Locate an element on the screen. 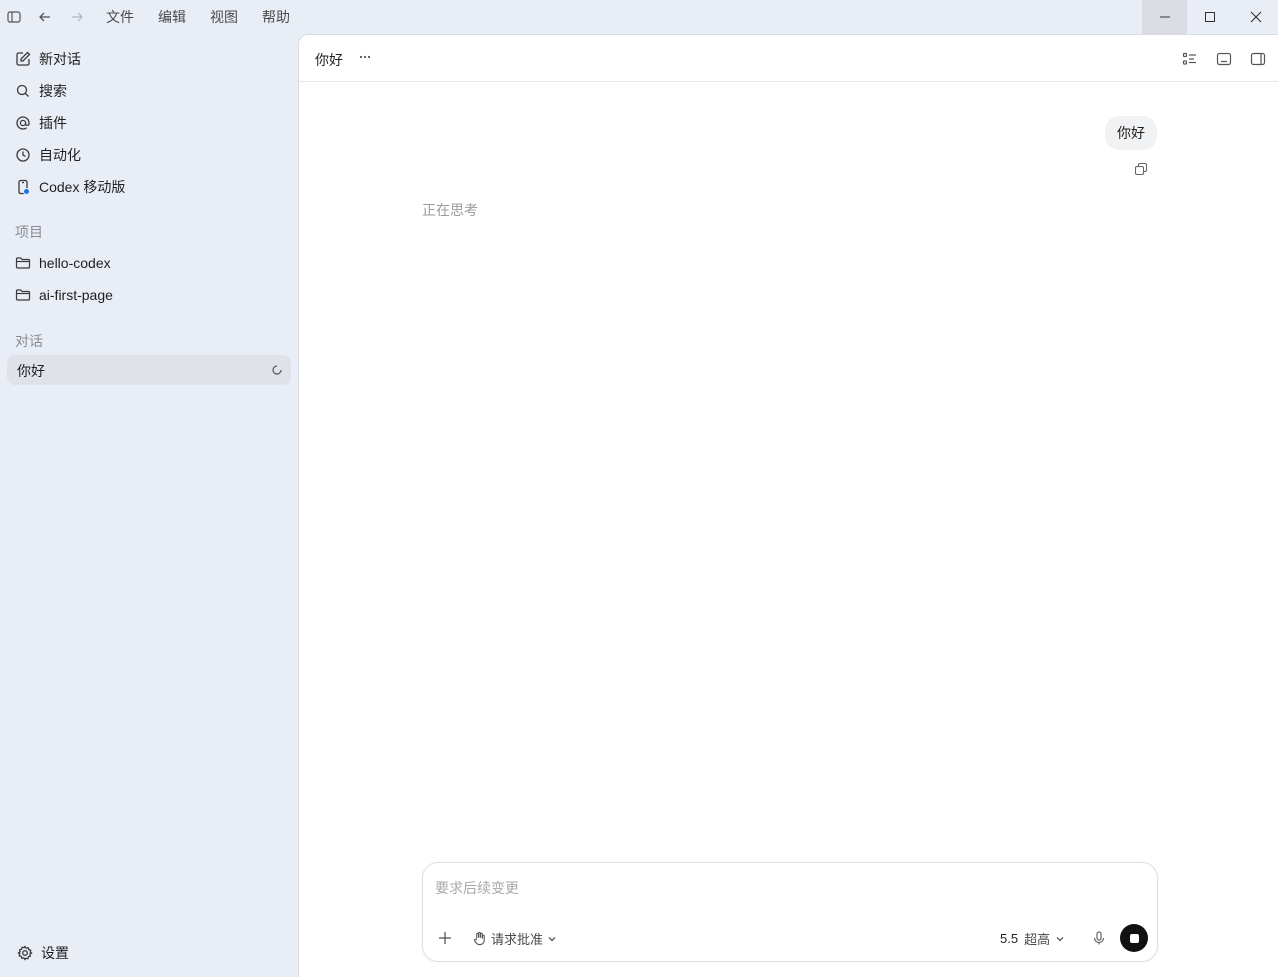  conversation-item-active: 你好 is located at coordinates (149, 370).